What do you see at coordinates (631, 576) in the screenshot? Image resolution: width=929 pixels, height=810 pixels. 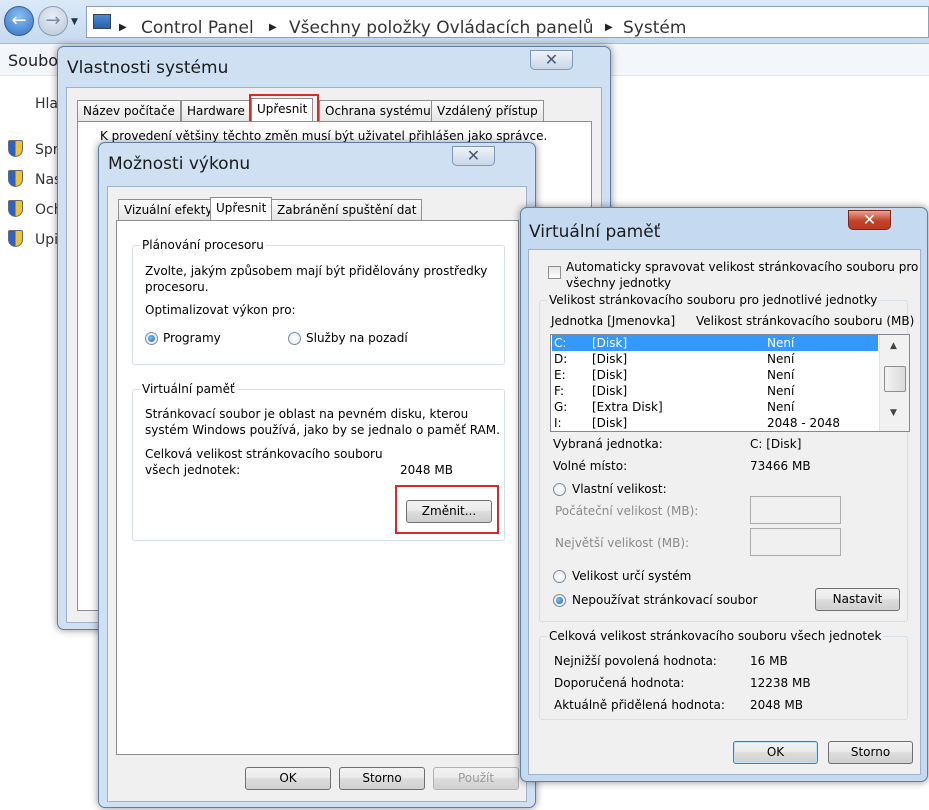 I see `system-managed-label: Velikost určí systém` at bounding box center [631, 576].